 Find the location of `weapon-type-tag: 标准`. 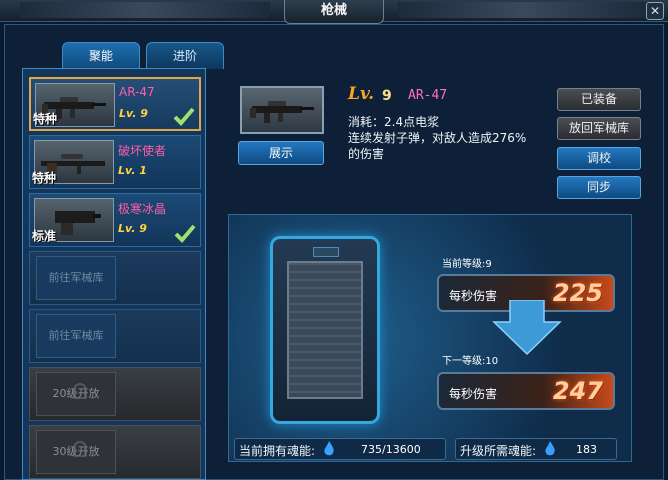

weapon-type-tag: 标准 is located at coordinates (44, 236).